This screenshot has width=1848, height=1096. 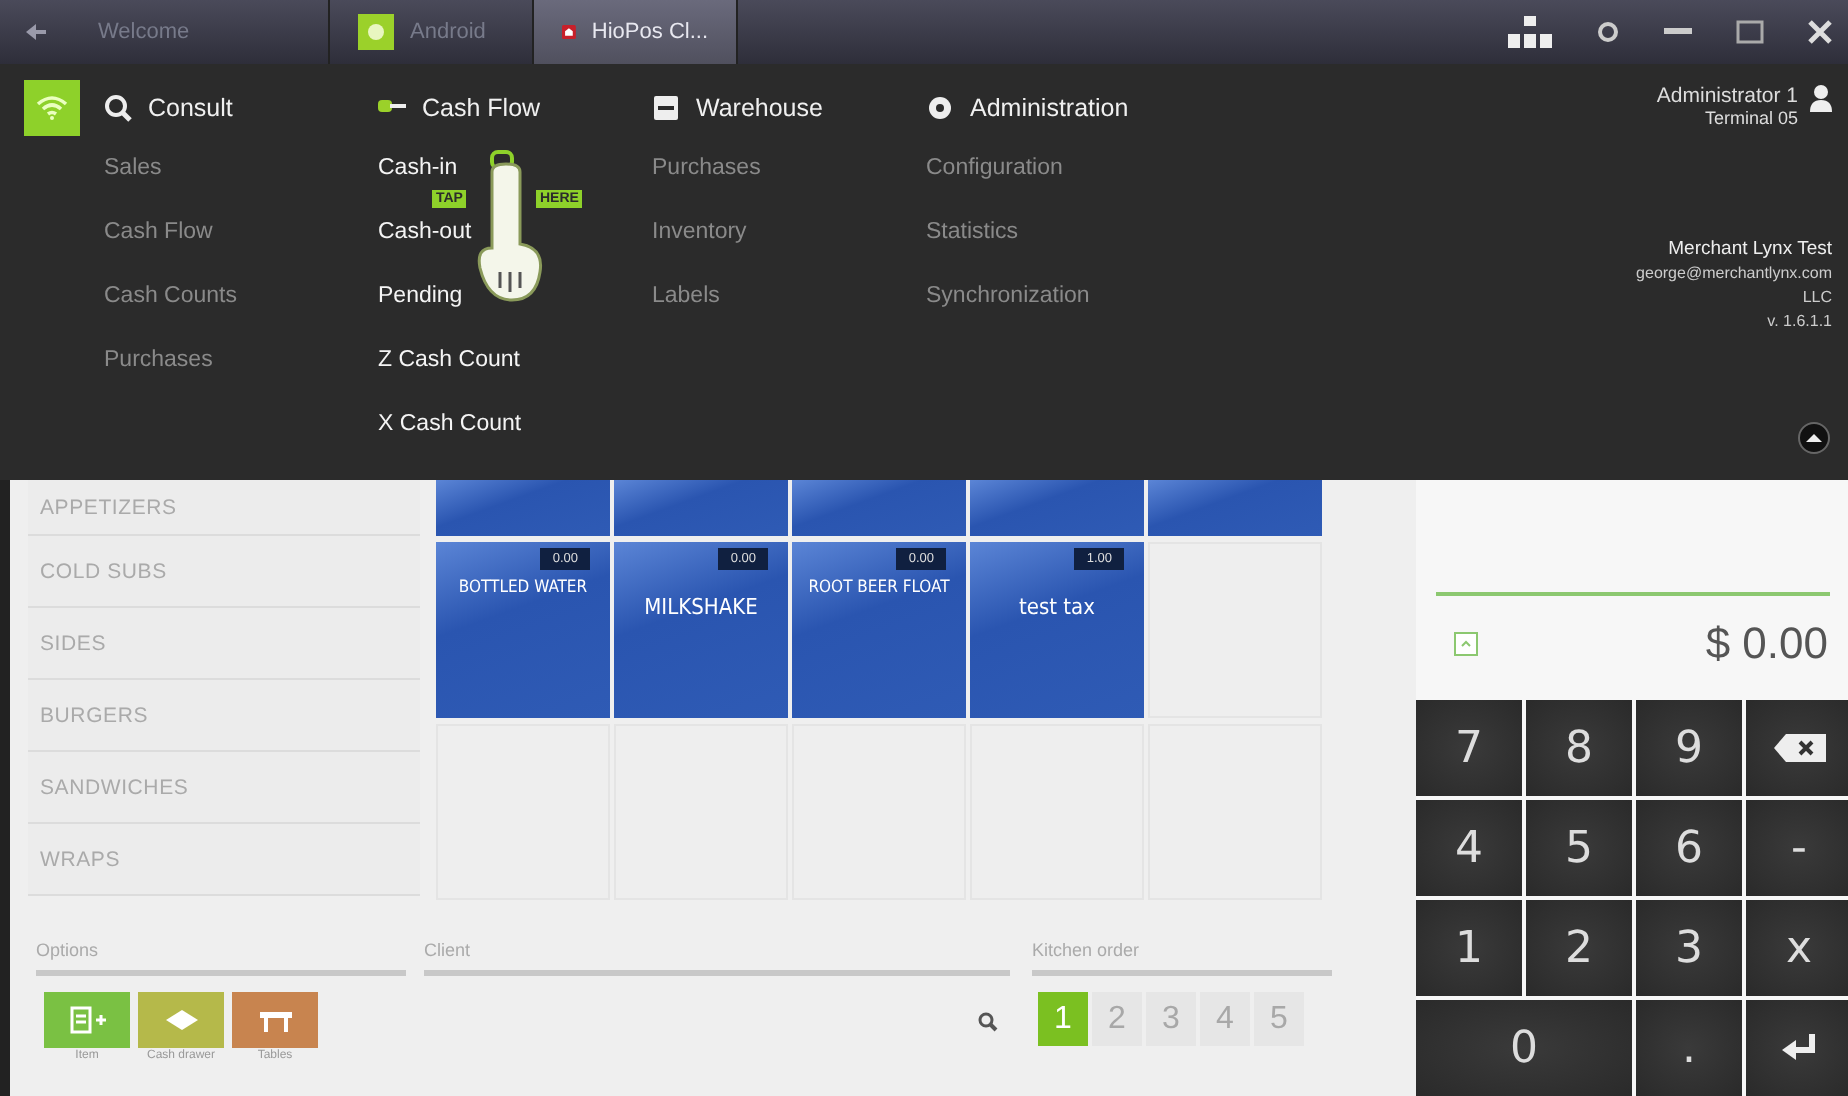 I want to click on keypad-key: 2, so click(x=1579, y=948).